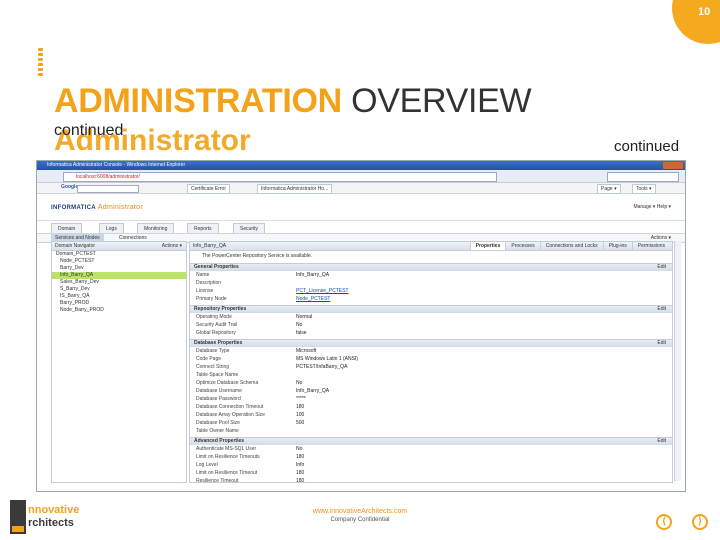 Image resolution: width=720 pixels, height=540 pixels. I want to click on property-row: Database Type Microsoft, so click(431, 351).